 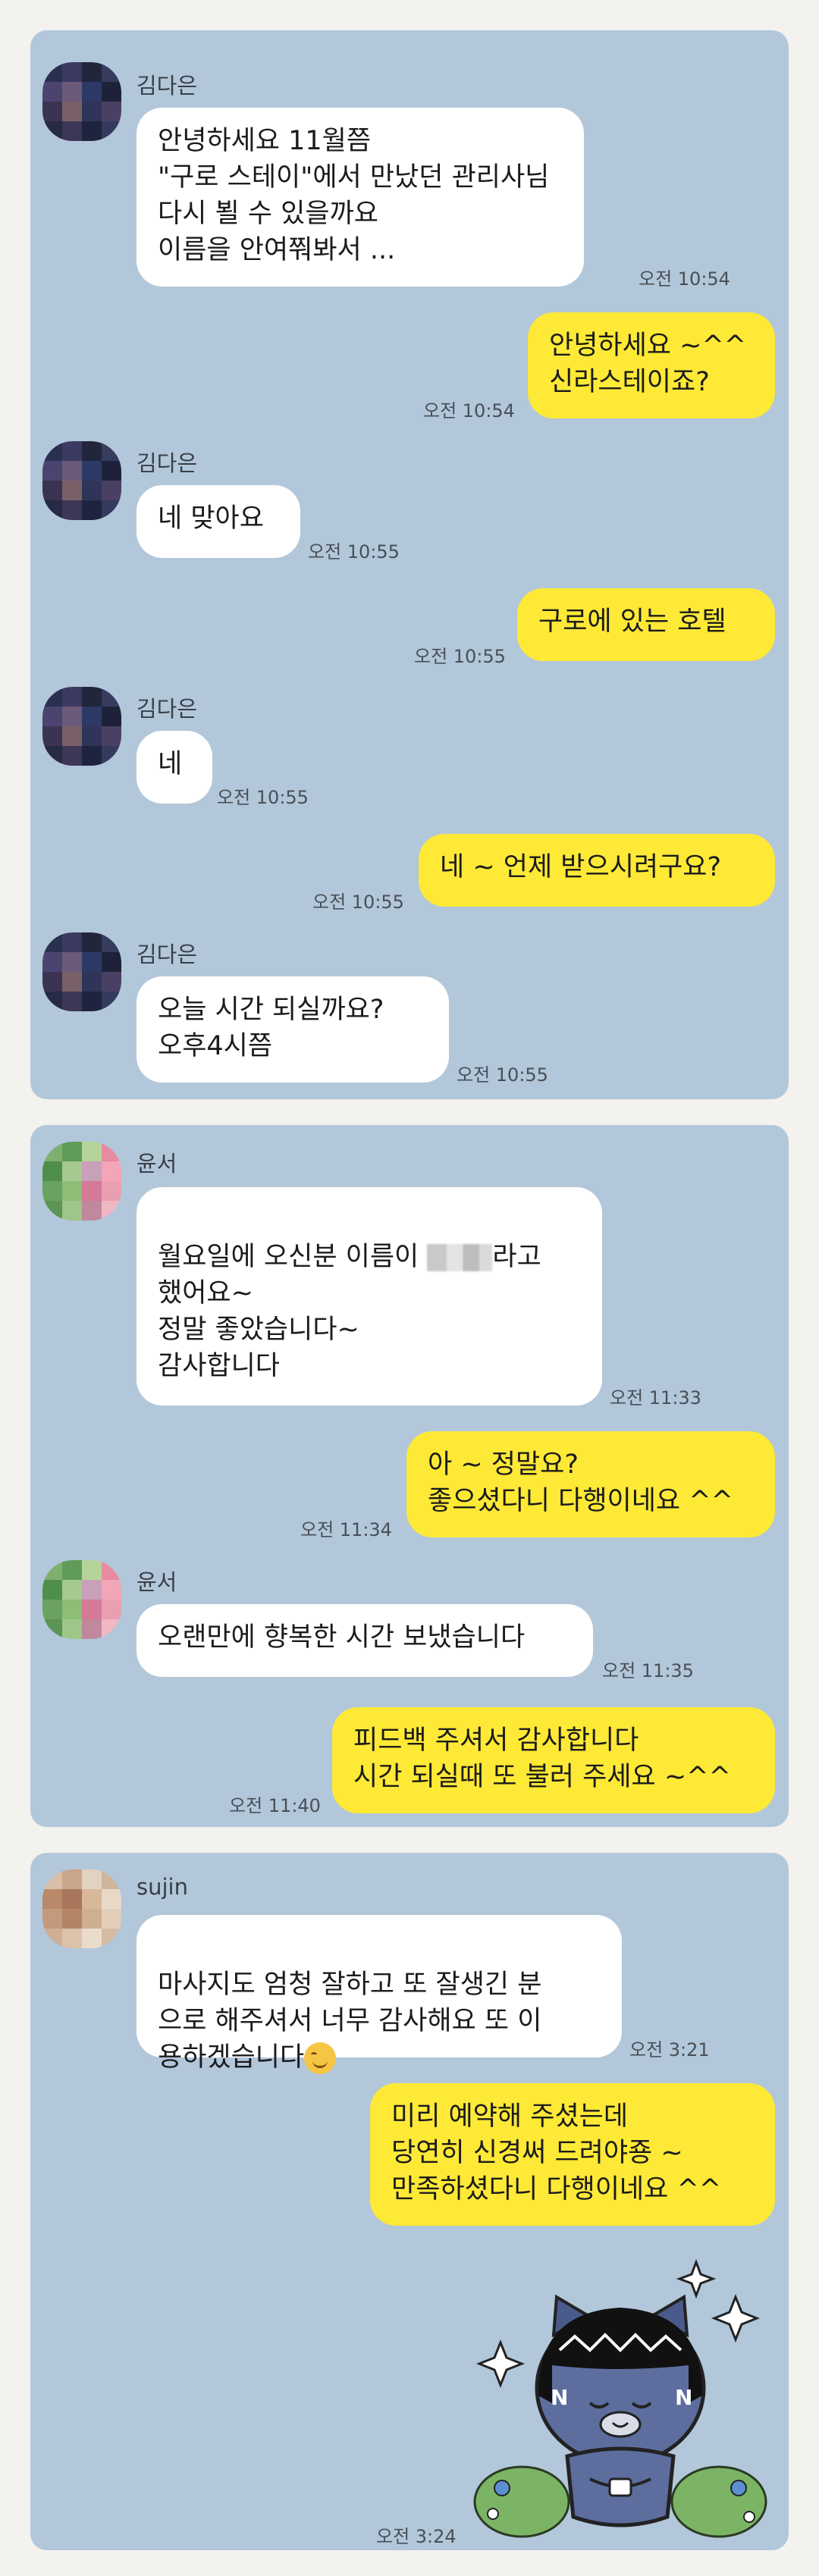 I want to click on message-text: 월요일에 오신분 이름이, so click(x=293, y=1257).